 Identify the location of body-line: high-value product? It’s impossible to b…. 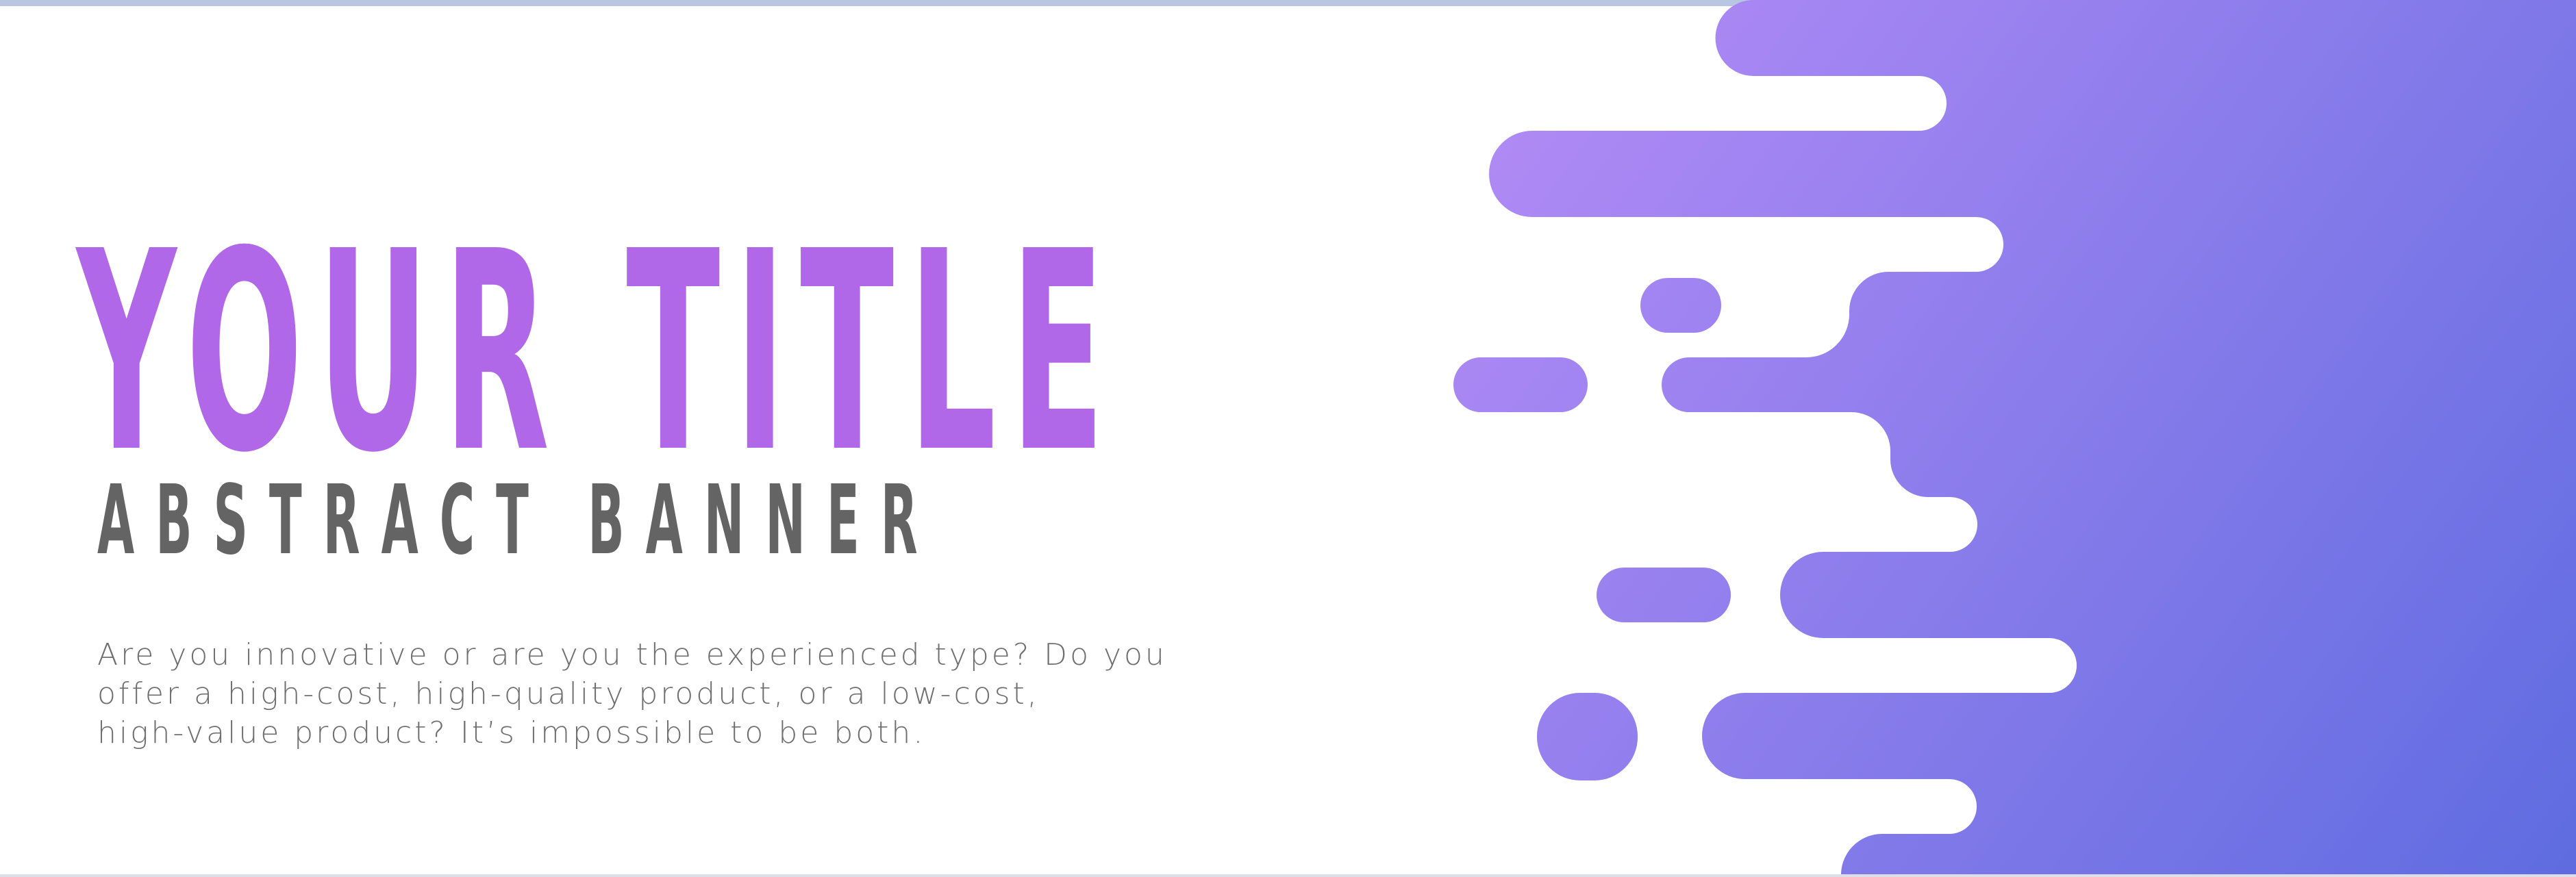
(511, 732).